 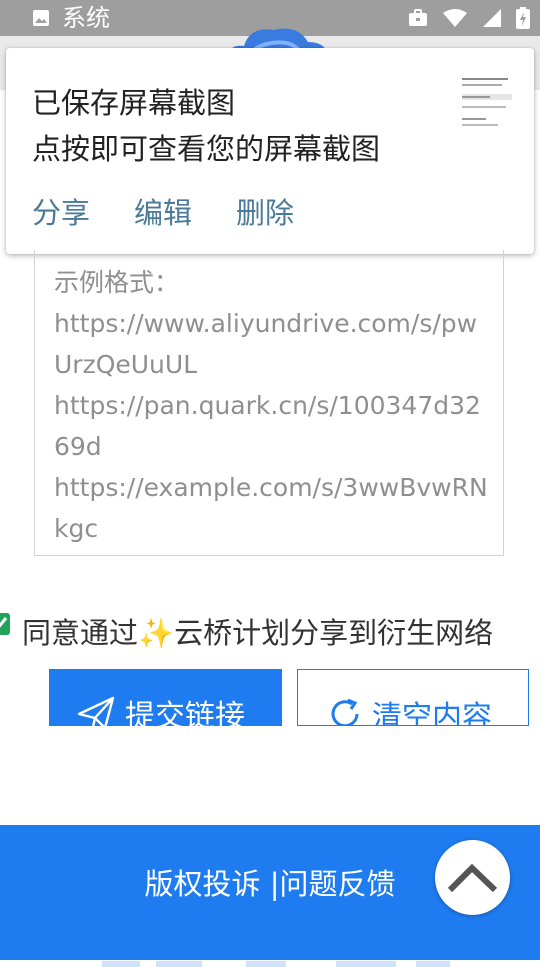 I want to click on agreement-text-after: 云桥计划分享到衍生网络, so click(x=334, y=633).